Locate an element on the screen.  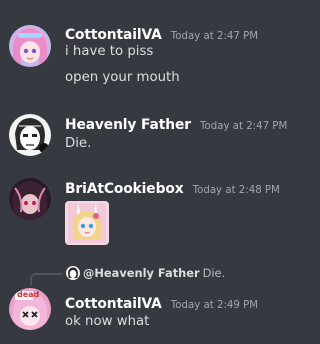
dark-anime-avatar-icon is located at coordinates (30, 199).